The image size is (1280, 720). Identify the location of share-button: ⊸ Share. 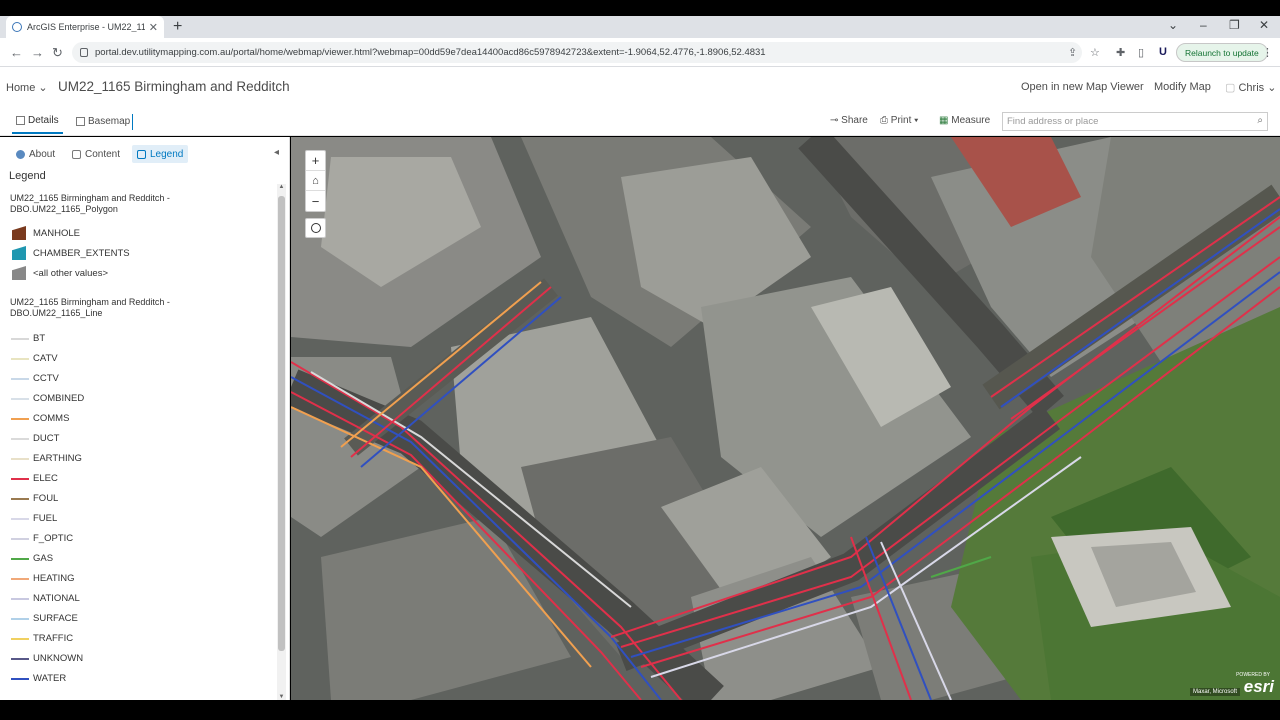
(849, 120).